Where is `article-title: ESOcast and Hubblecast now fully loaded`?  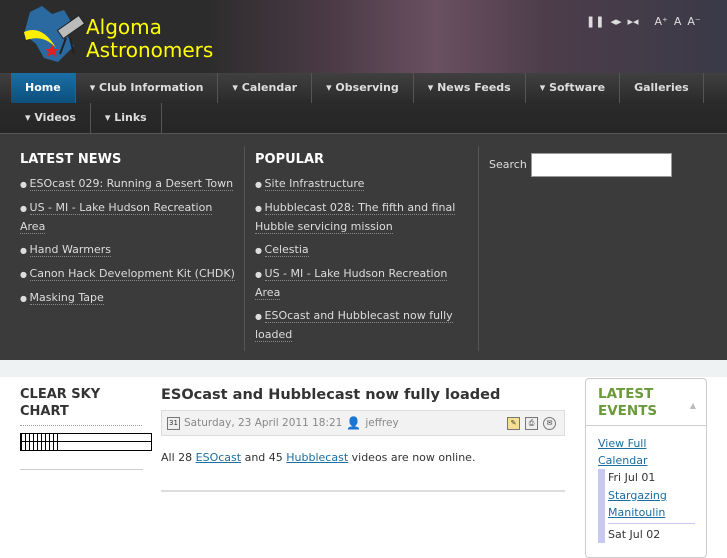
article-title: ESOcast and Hubblecast now fully loaded is located at coordinates (330, 395).